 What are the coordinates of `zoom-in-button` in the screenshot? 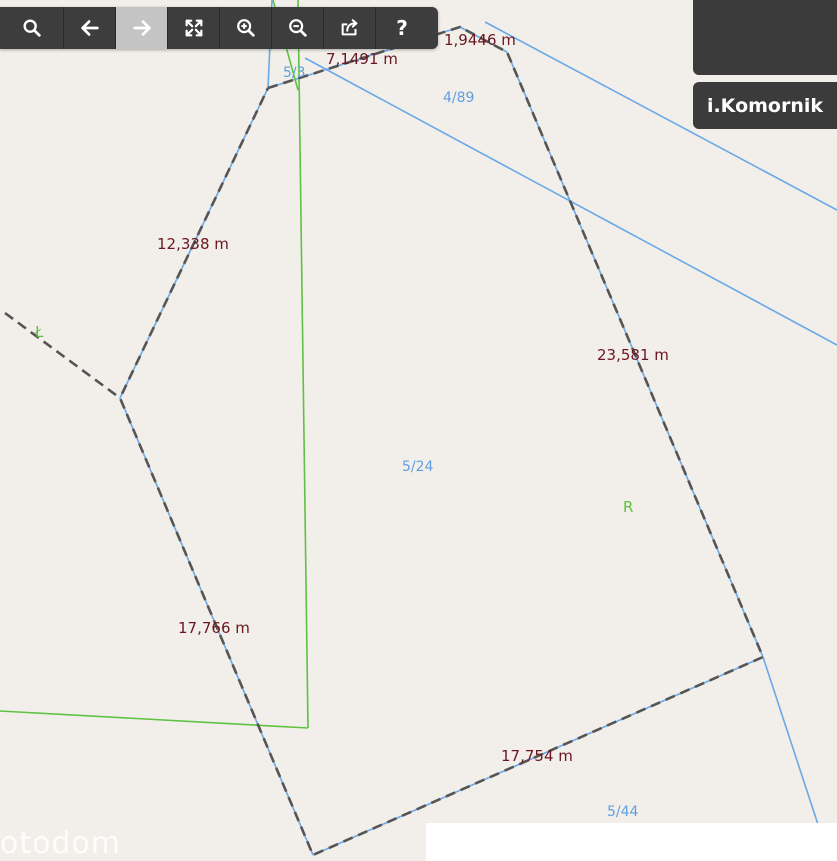 It's located at (246, 28).